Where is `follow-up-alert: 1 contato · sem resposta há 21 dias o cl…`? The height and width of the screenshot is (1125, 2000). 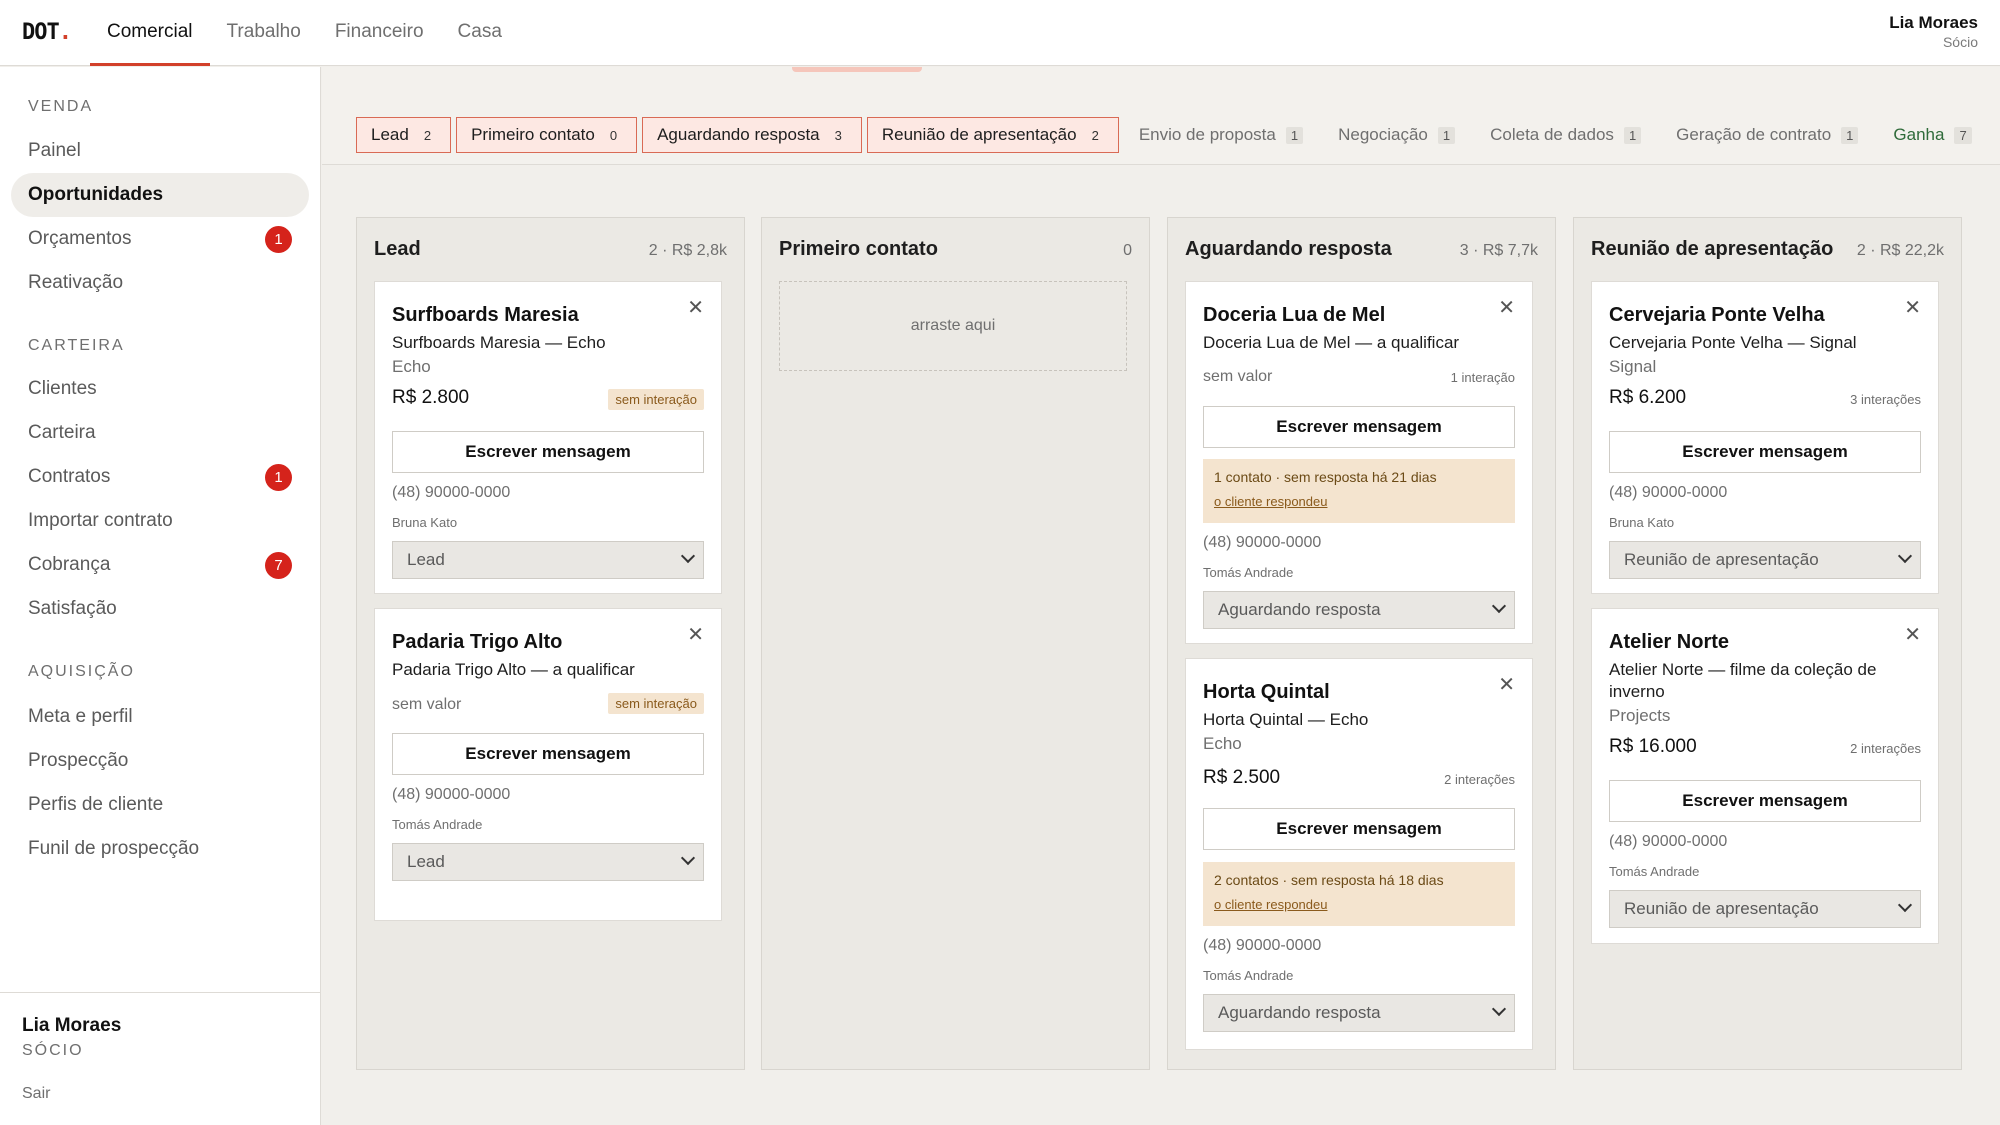 follow-up-alert: 1 contato · sem resposta há 21 dias o cl… is located at coordinates (1359, 491).